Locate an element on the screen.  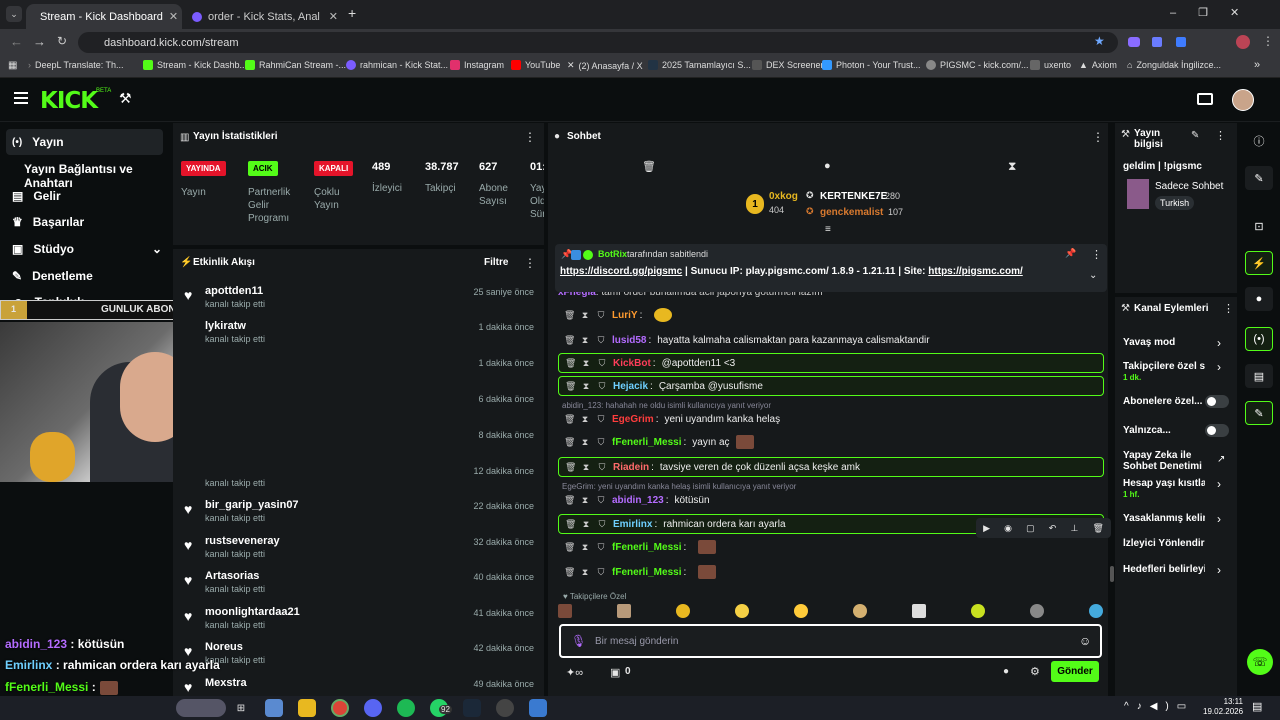
delete-icon: 🗑 is located at coordinates (1097, 528).